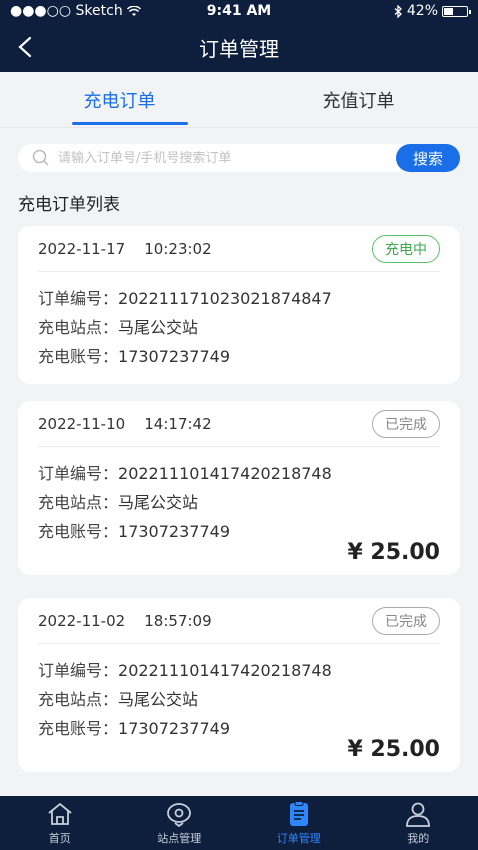 The width and height of the screenshot is (478, 850). I want to click on tabbar-item-orders: 订单管理, so click(299, 823).